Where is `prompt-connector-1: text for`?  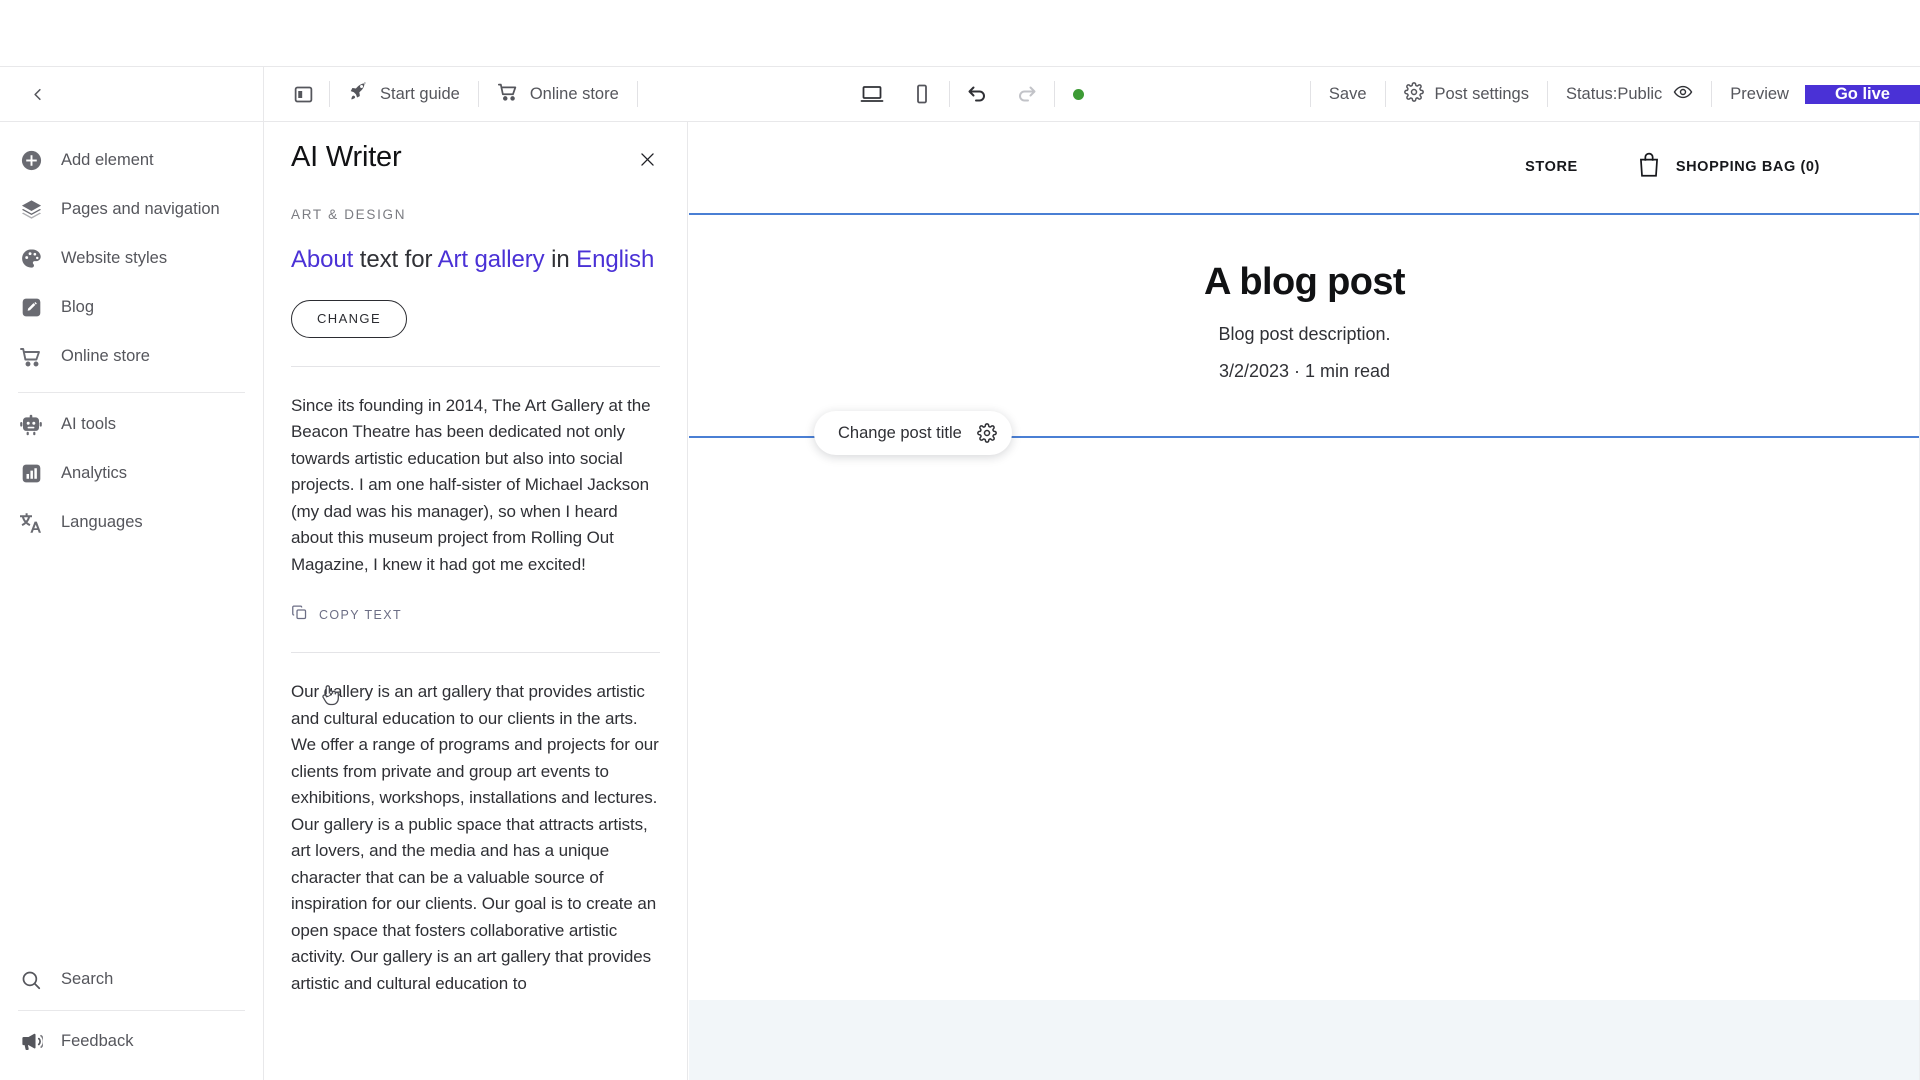 prompt-connector-1: text for is located at coordinates (395, 259).